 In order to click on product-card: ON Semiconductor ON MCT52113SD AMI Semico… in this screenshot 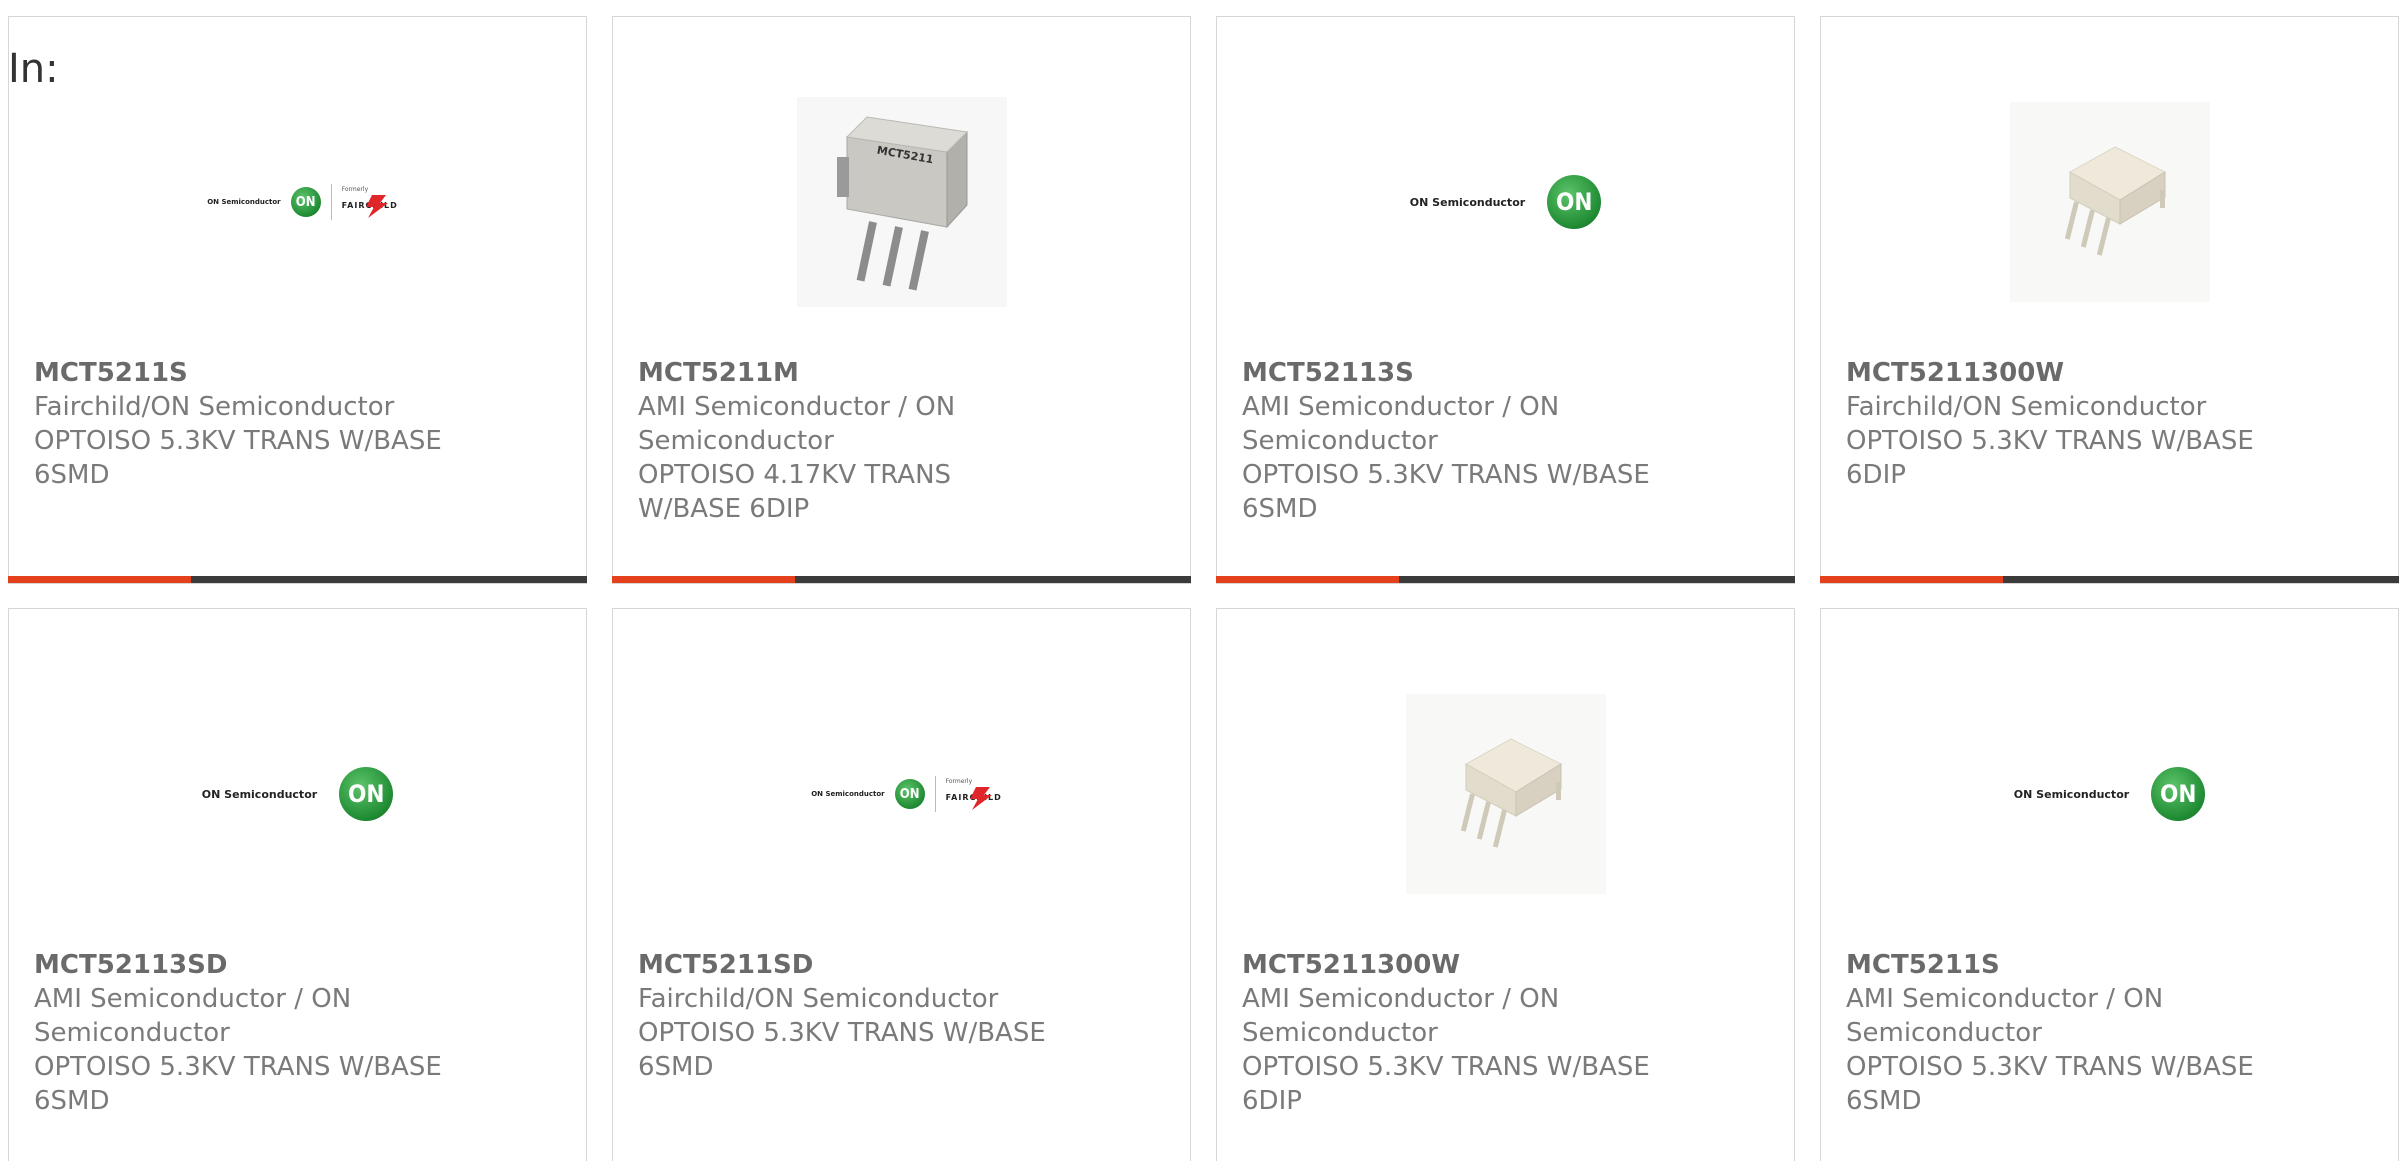, I will do `click(297, 884)`.